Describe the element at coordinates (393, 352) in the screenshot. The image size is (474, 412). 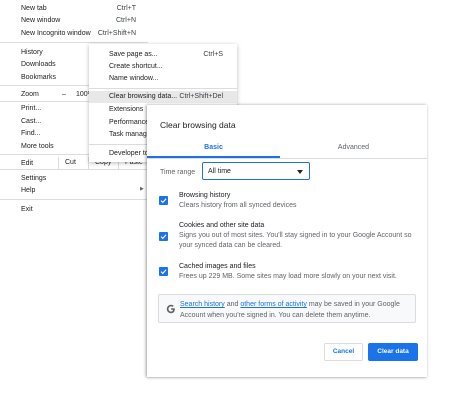
I see `clear-data-button: Clear data` at that location.